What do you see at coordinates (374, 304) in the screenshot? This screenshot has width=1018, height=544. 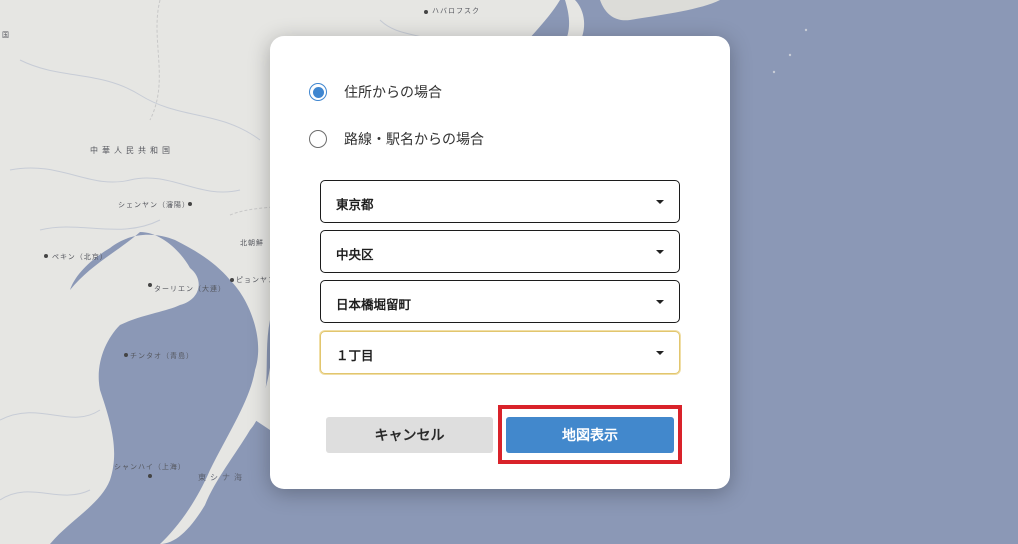 I see `town-select-value: 日本橋堀留町` at bounding box center [374, 304].